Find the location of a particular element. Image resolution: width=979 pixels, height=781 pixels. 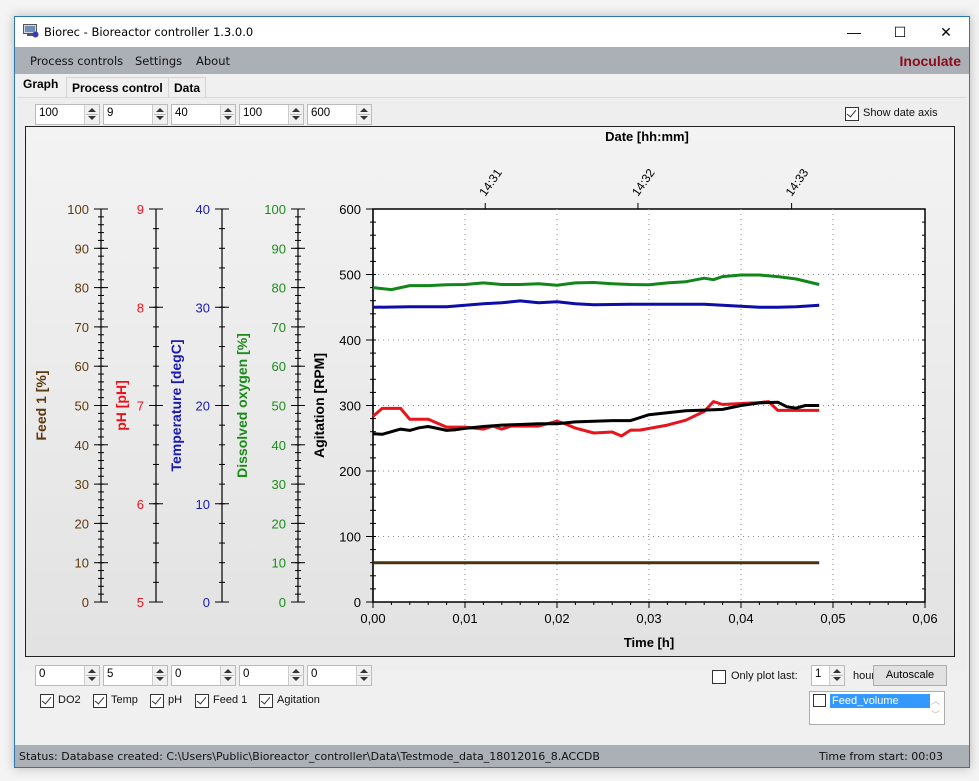

temp-max-spinner: 40 is located at coordinates (203, 114).